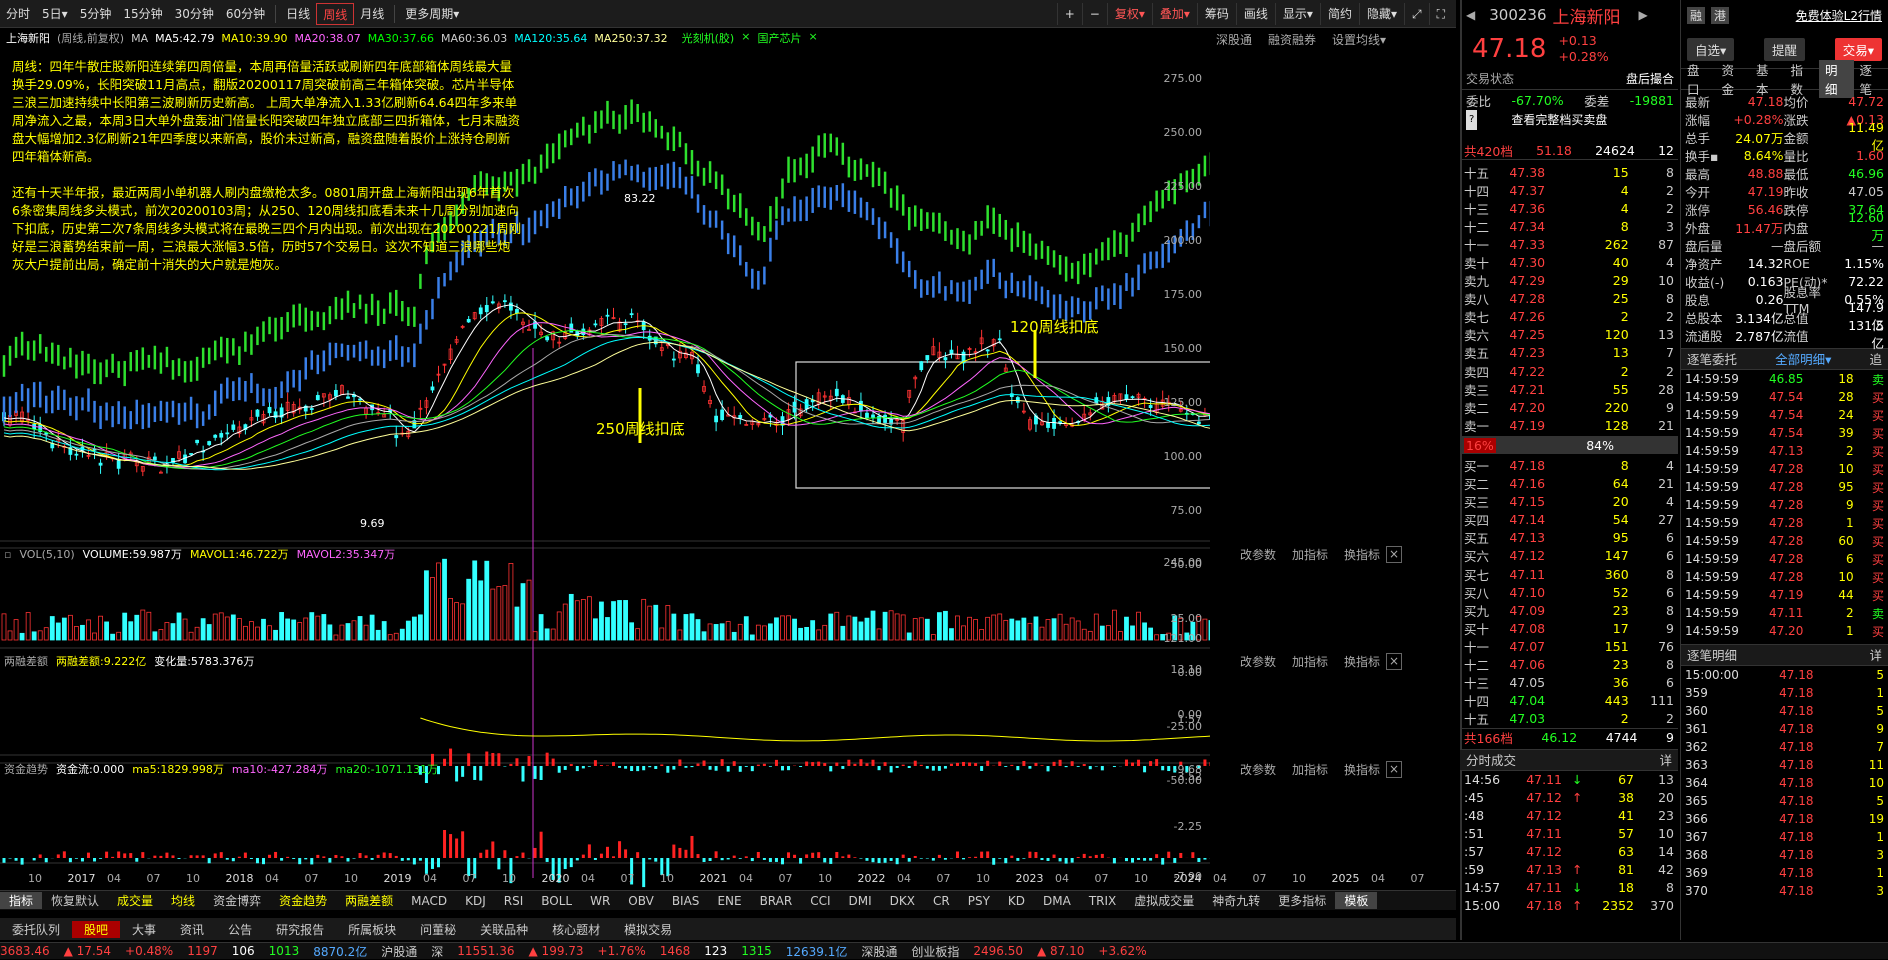 This screenshot has width=1888, height=960. I want to click on book-row: 十三47.3642, so click(1569, 208).